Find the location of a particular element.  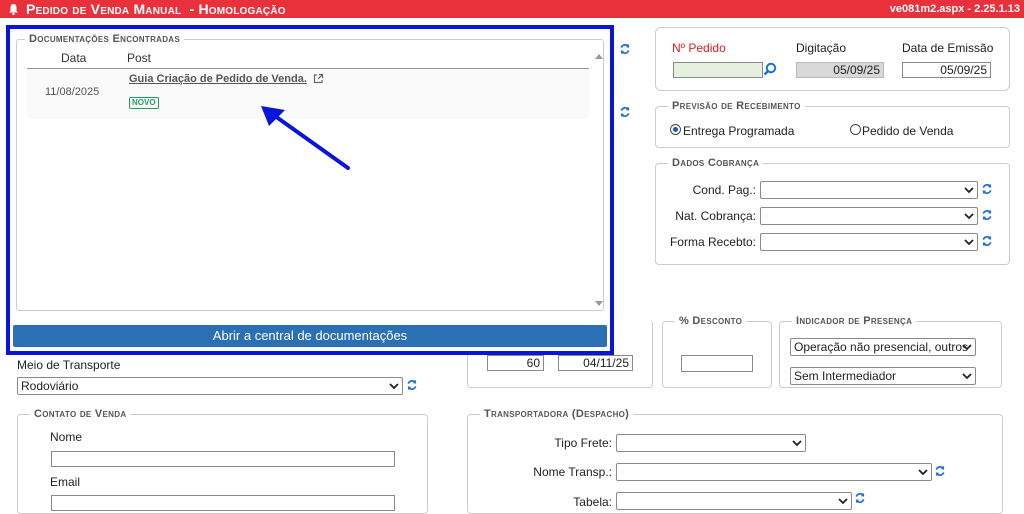

version-label: ve081m2.aspx - 2.25.1.13 is located at coordinates (954, 9).